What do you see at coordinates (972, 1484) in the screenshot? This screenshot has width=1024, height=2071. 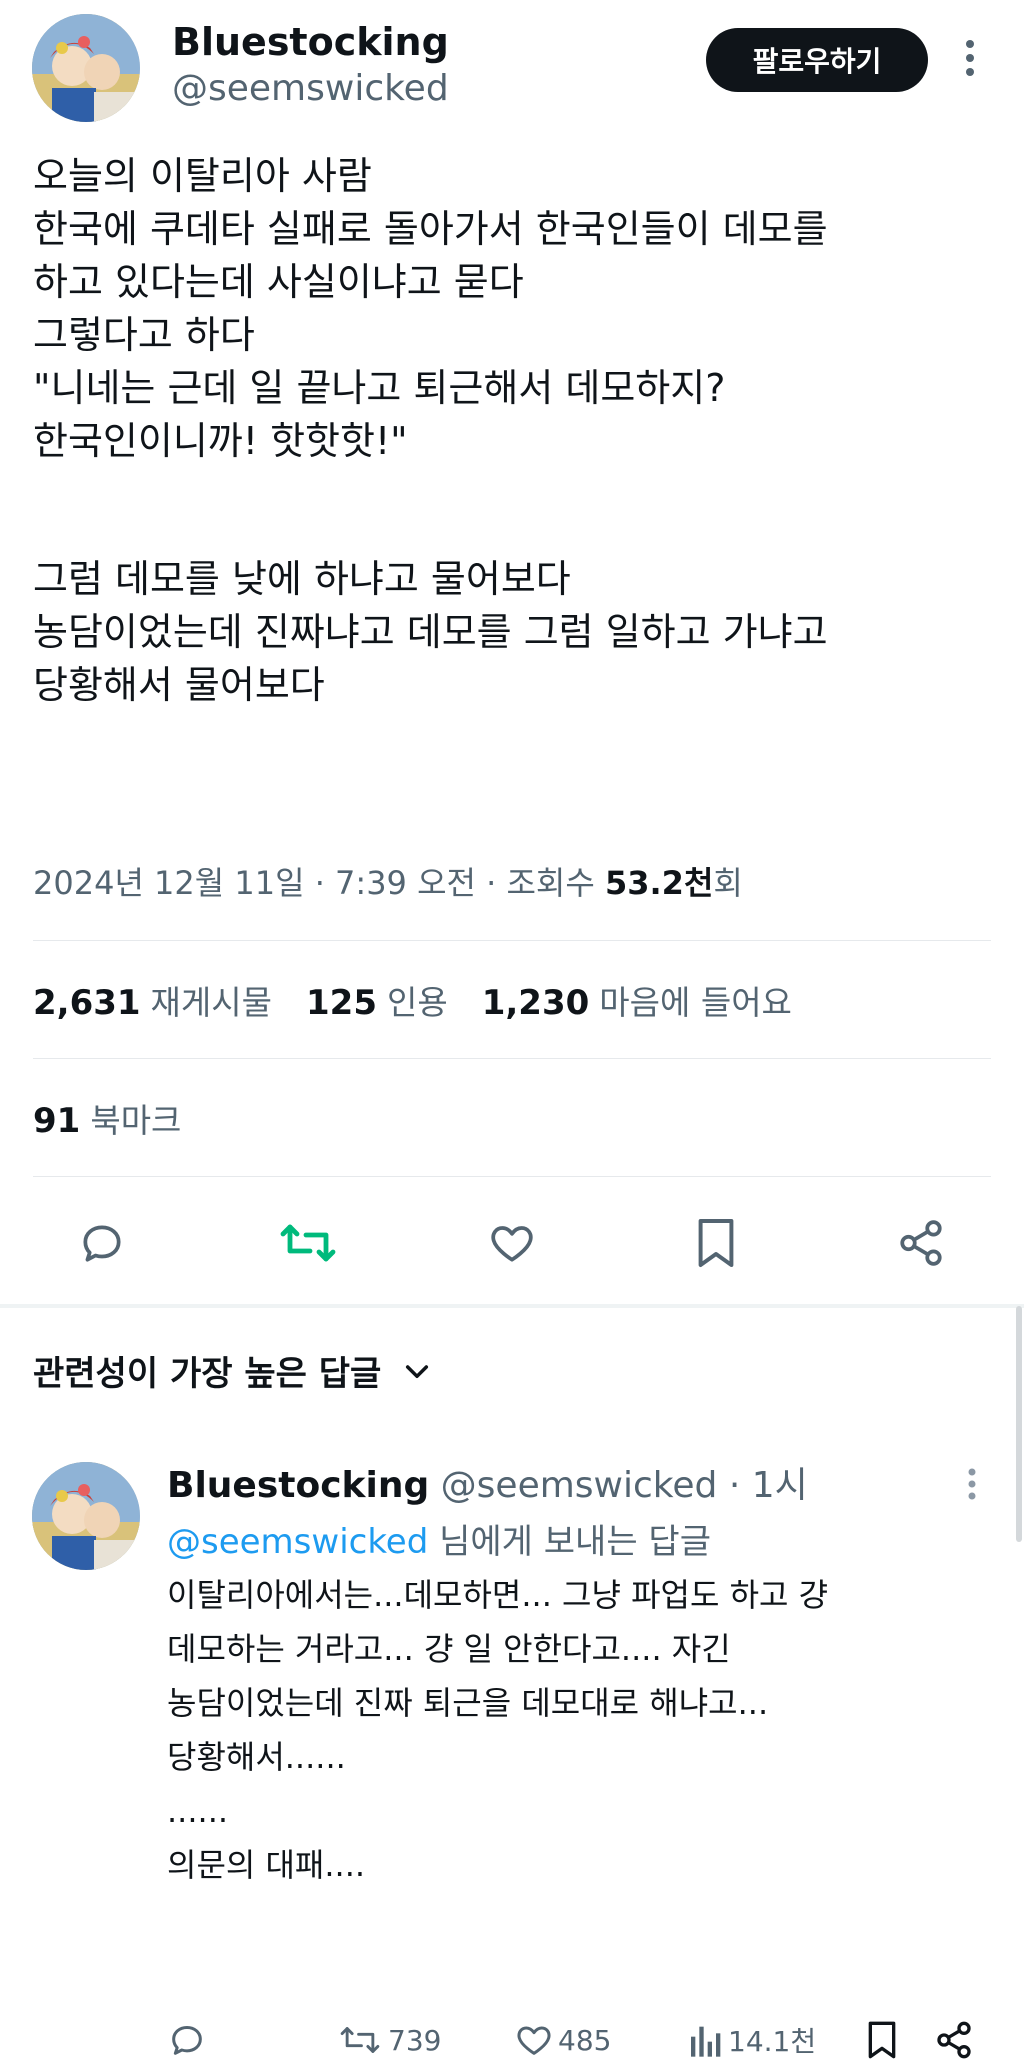 I see `reply-more-options-icon` at bounding box center [972, 1484].